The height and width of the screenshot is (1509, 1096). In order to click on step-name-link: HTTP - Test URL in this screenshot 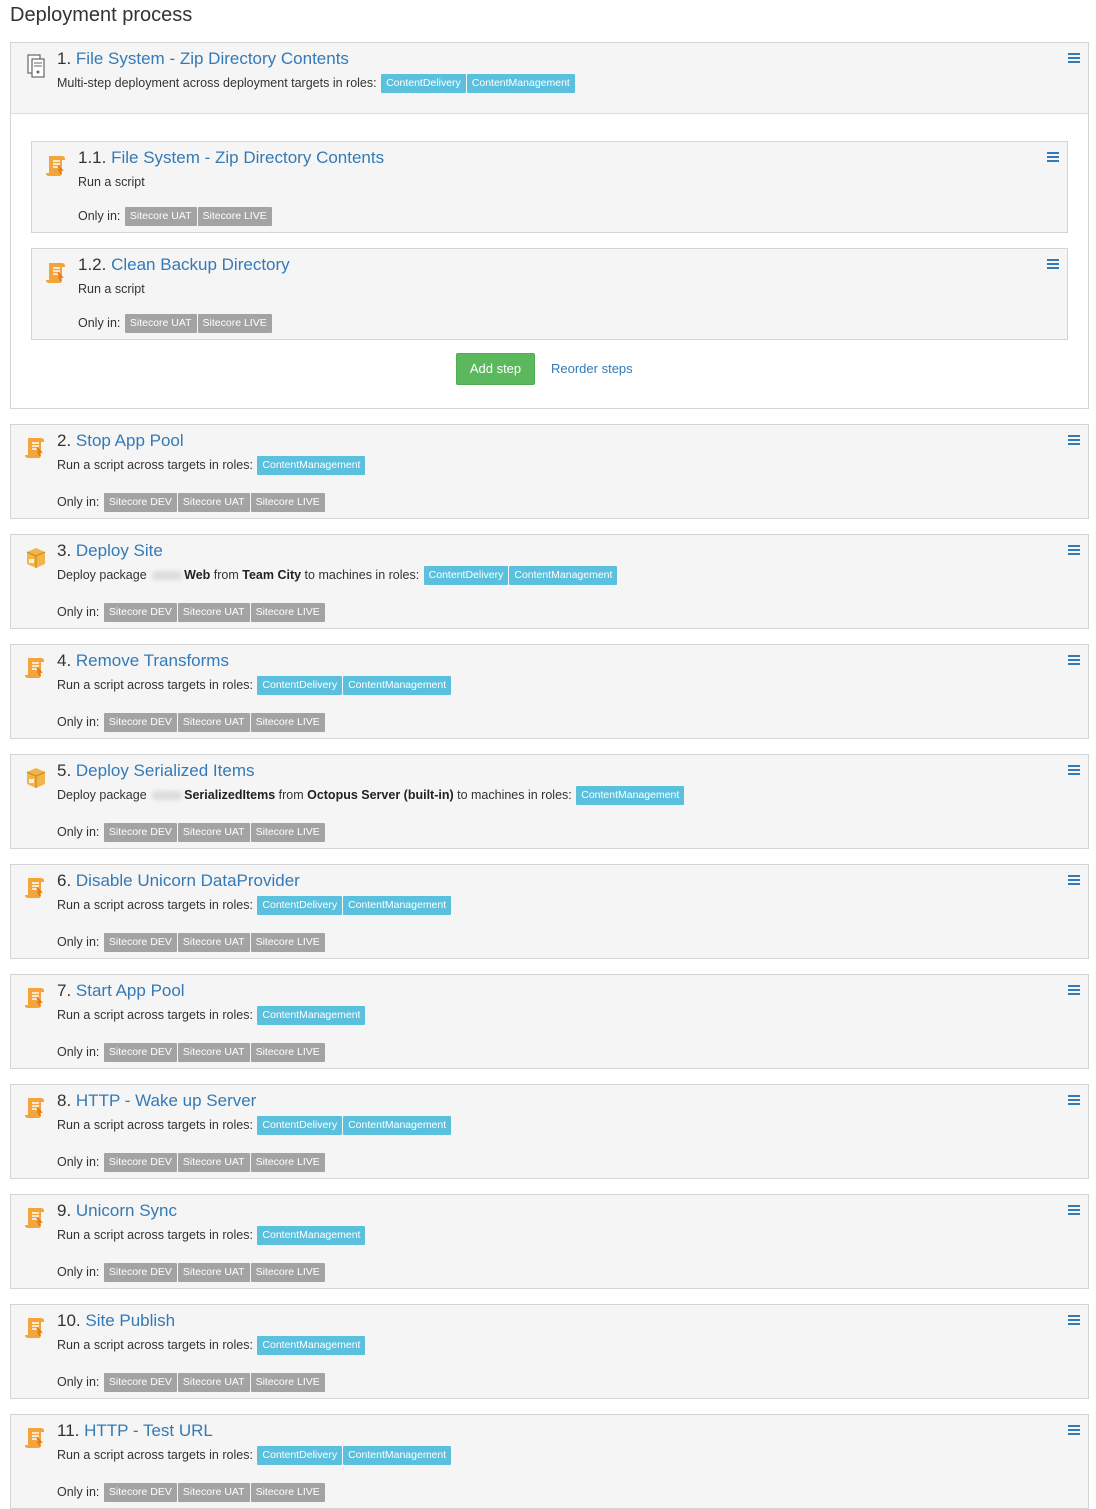, I will do `click(148, 1430)`.